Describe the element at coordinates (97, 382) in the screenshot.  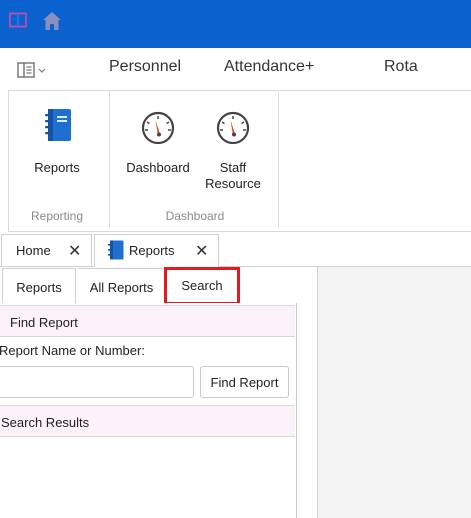
I see `report-name-input` at that location.